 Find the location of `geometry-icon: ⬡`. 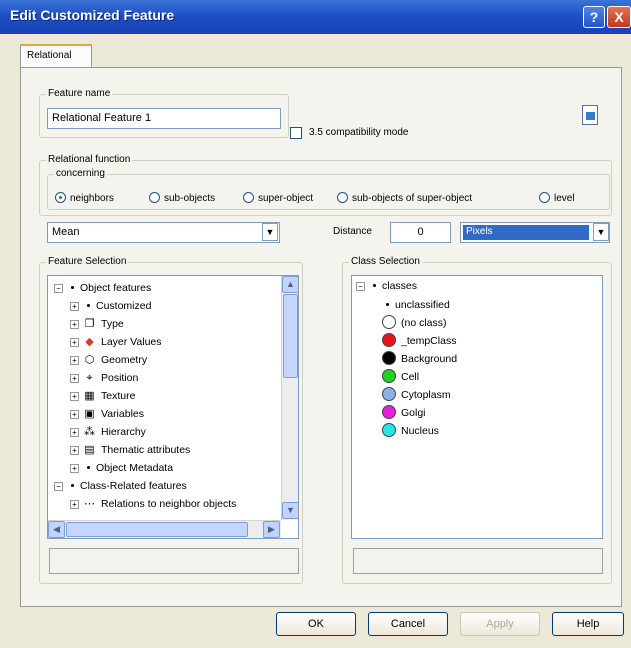

geometry-icon: ⬡ is located at coordinates (89, 360).